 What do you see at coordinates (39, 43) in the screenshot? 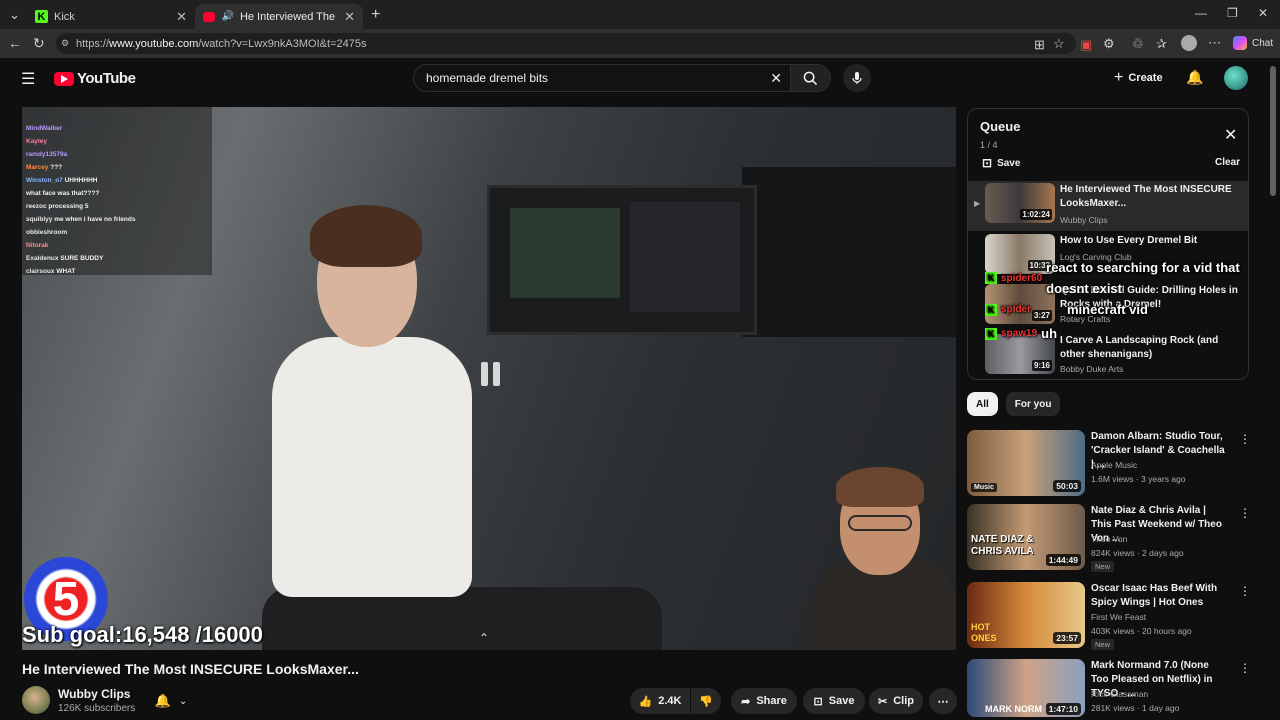
I see `reload-icon: ↻` at bounding box center [39, 43].